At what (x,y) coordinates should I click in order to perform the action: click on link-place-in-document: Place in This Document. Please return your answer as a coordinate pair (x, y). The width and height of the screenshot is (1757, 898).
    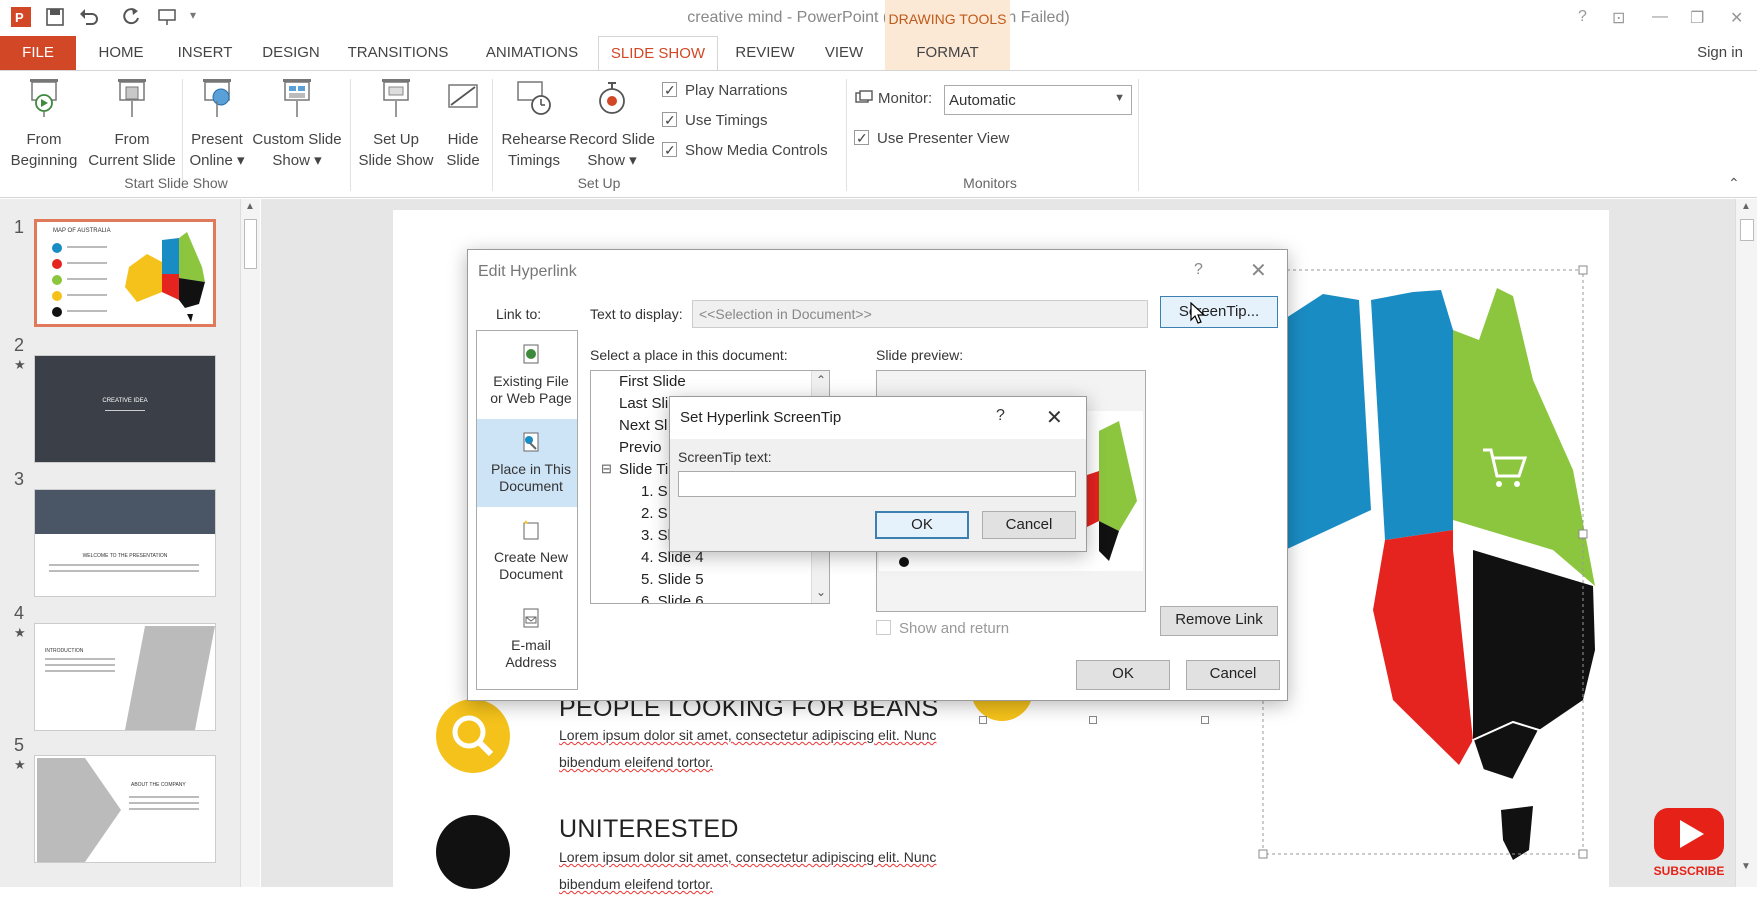
    Looking at the image, I should click on (531, 463).